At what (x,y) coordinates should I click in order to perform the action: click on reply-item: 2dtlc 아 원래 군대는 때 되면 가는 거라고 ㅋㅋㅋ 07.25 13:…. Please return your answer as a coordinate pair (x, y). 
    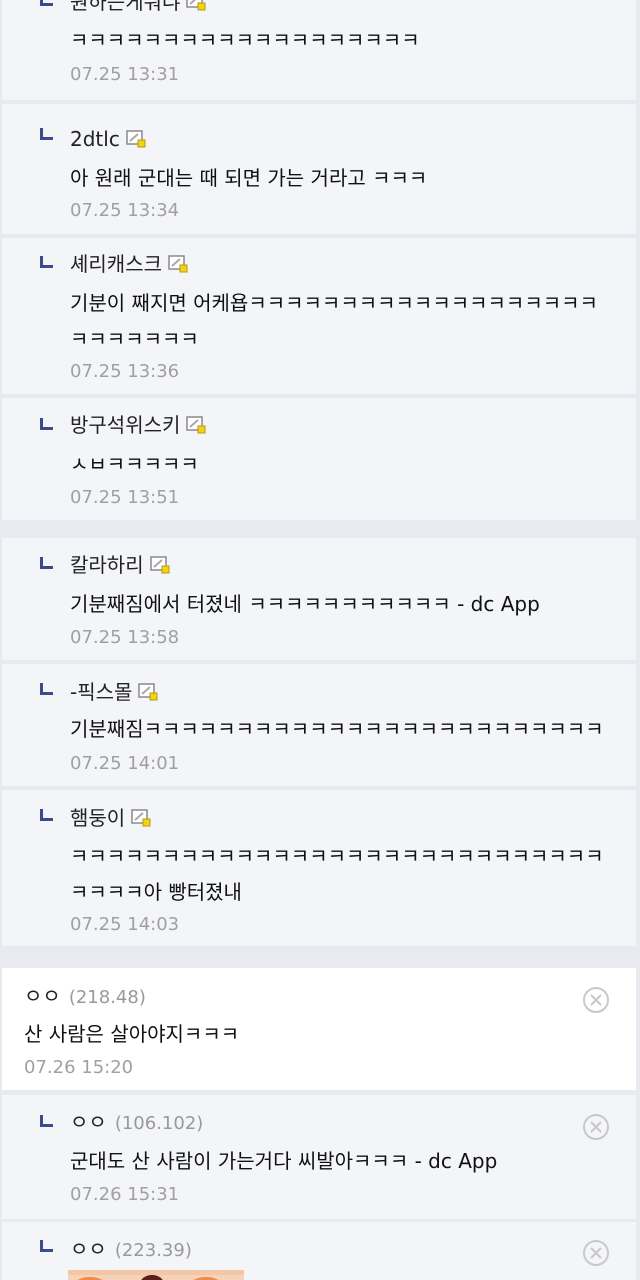
    Looking at the image, I should click on (319, 169).